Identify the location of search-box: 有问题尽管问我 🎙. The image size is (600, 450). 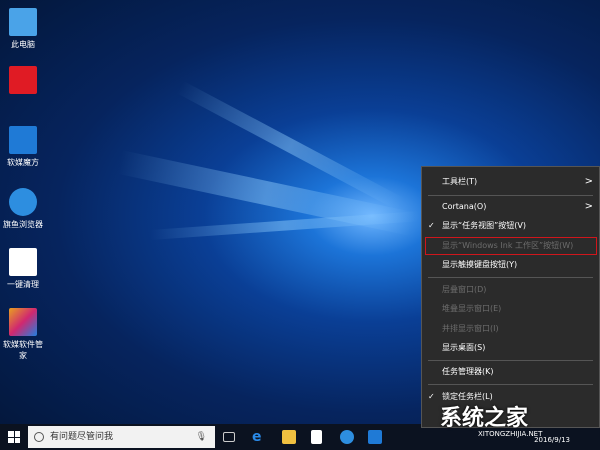
(121, 437).